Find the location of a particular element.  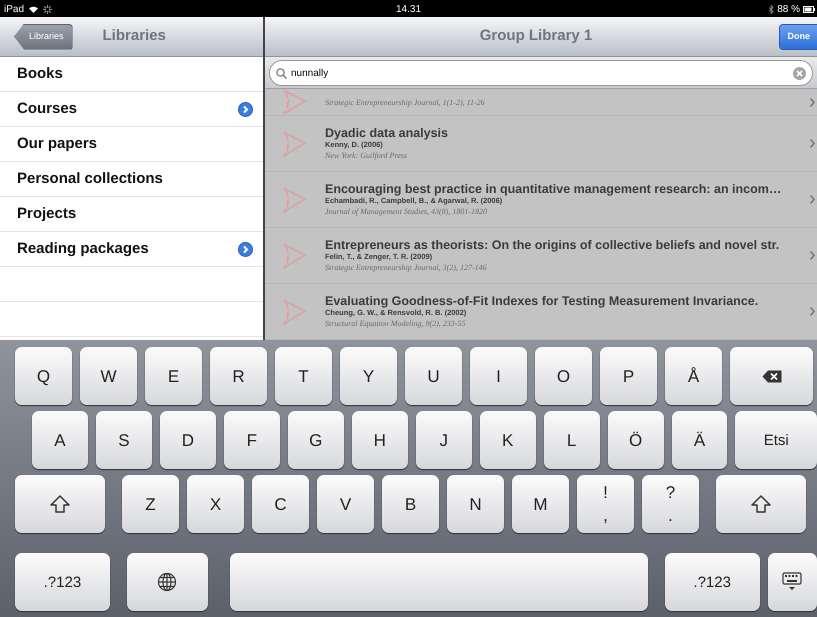

result-title: Entrepreneurs as theorists: On the origins of collective beliefs and novel str. is located at coordinates (552, 245).